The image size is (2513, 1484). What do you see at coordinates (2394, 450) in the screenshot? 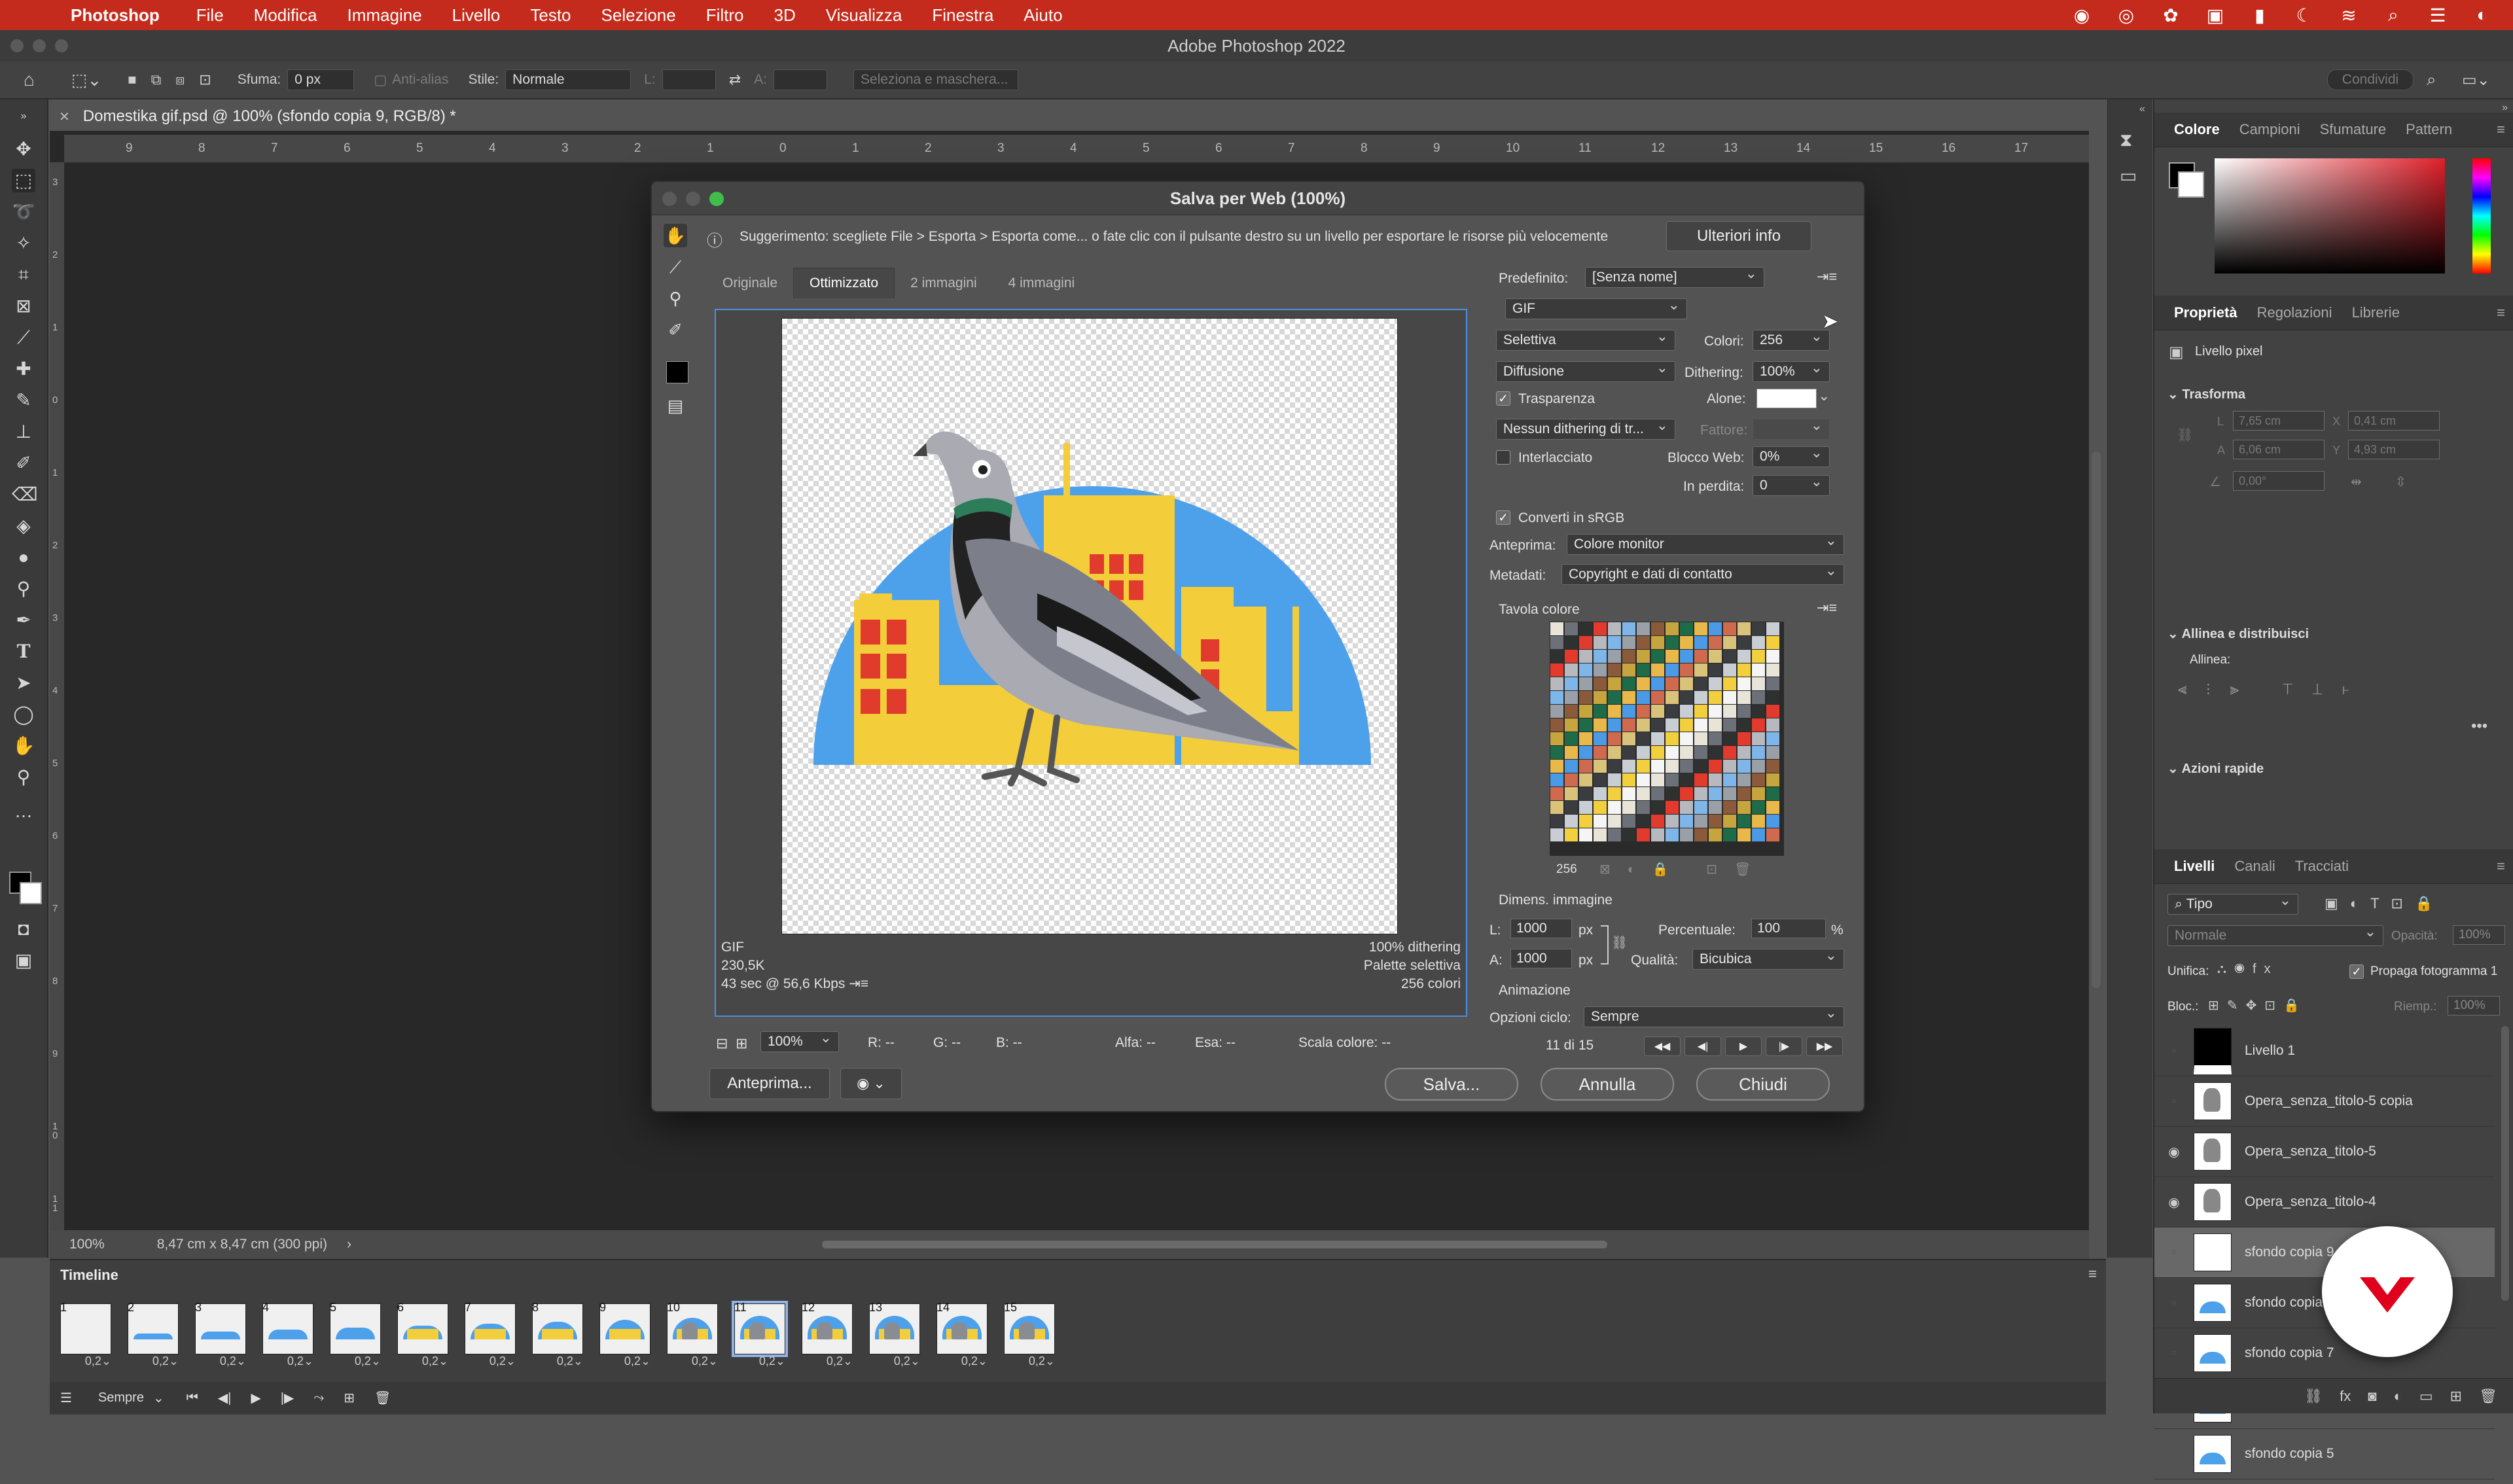
I see `transform-y: 4,93 cm` at bounding box center [2394, 450].